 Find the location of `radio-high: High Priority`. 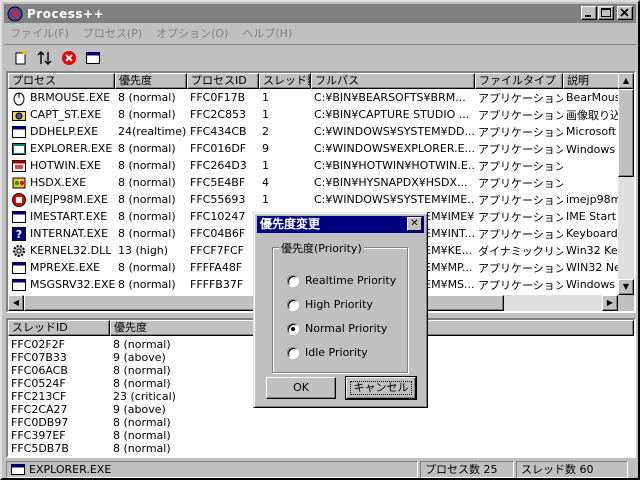

radio-high: High Priority is located at coordinates (330, 304).